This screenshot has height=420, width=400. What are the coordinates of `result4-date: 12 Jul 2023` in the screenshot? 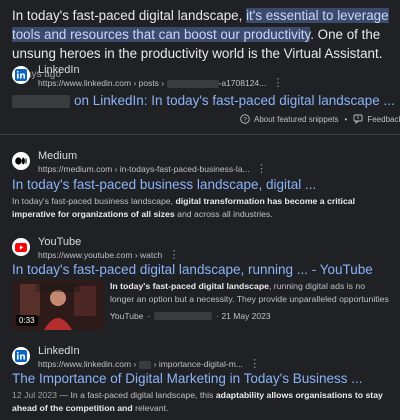 It's located at (34, 395).